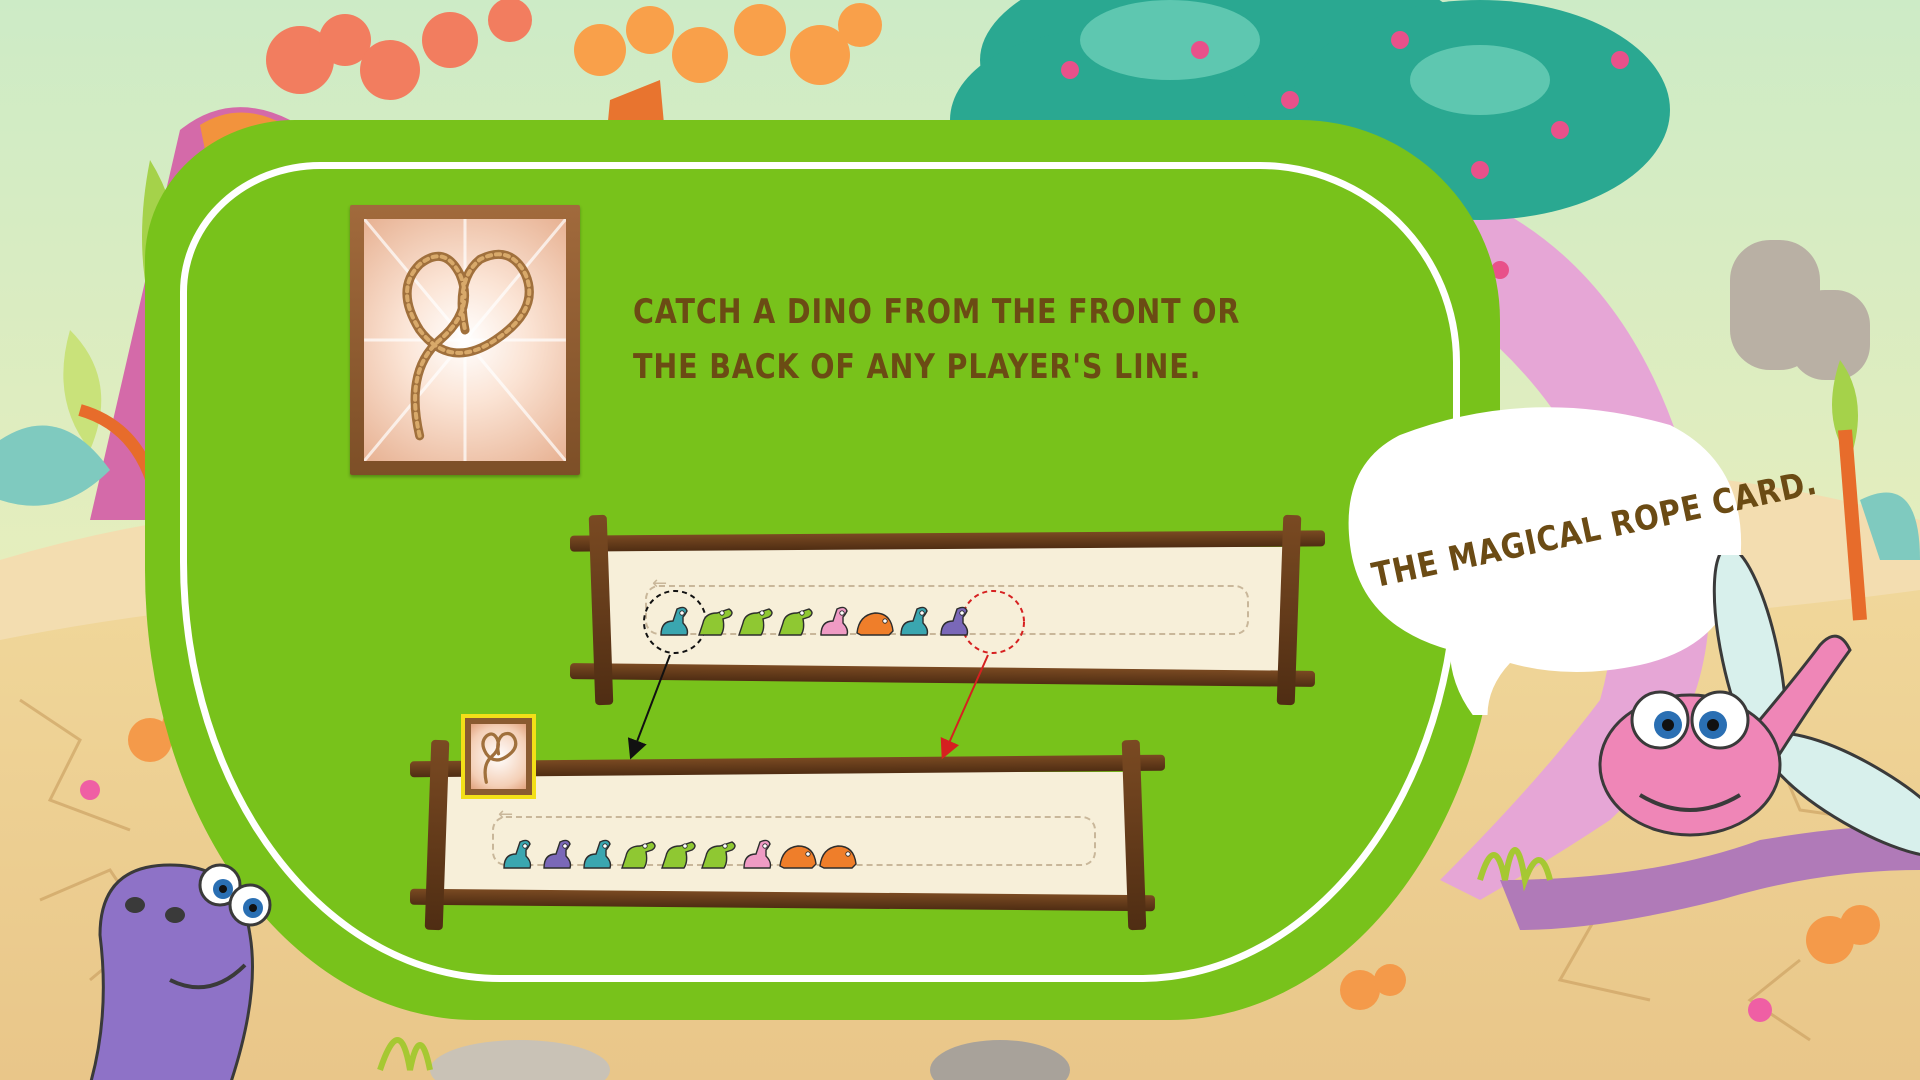 This screenshot has width=1920, height=1080. I want to click on arrow-back-to-line, so click(964, 707).